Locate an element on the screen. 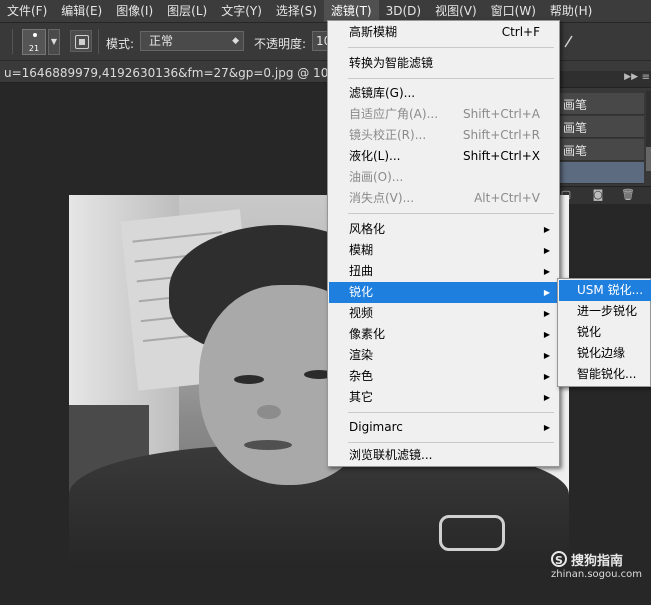 The height and width of the screenshot is (605, 651). watermark-text: 搜狗指南 is located at coordinates (597, 561).